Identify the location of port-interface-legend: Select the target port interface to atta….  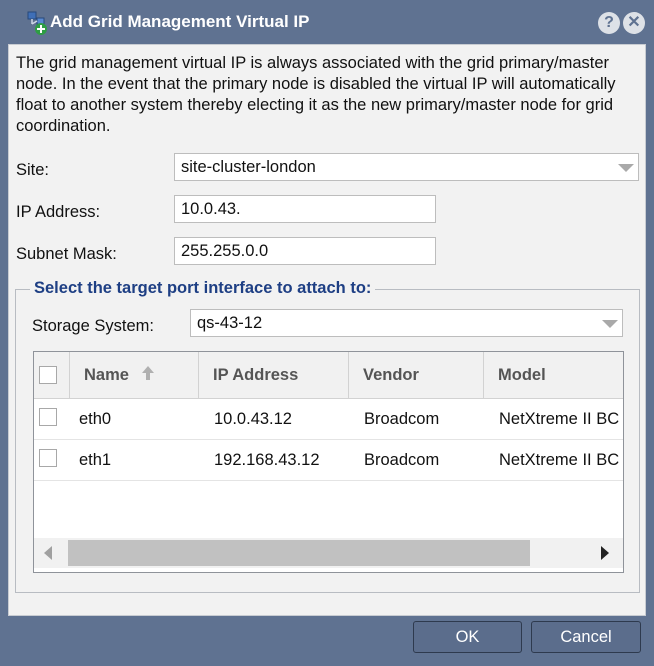
(203, 288).